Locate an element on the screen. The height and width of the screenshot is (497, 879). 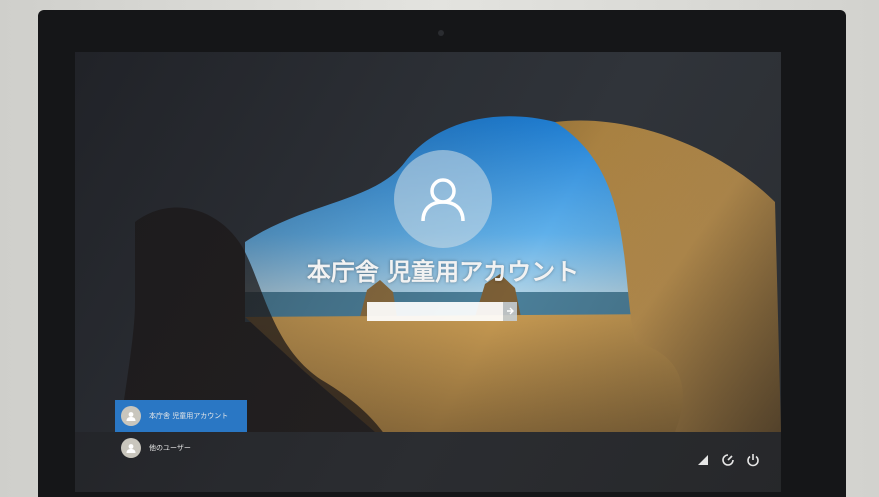
camera-icon is located at coordinates (441, 33).